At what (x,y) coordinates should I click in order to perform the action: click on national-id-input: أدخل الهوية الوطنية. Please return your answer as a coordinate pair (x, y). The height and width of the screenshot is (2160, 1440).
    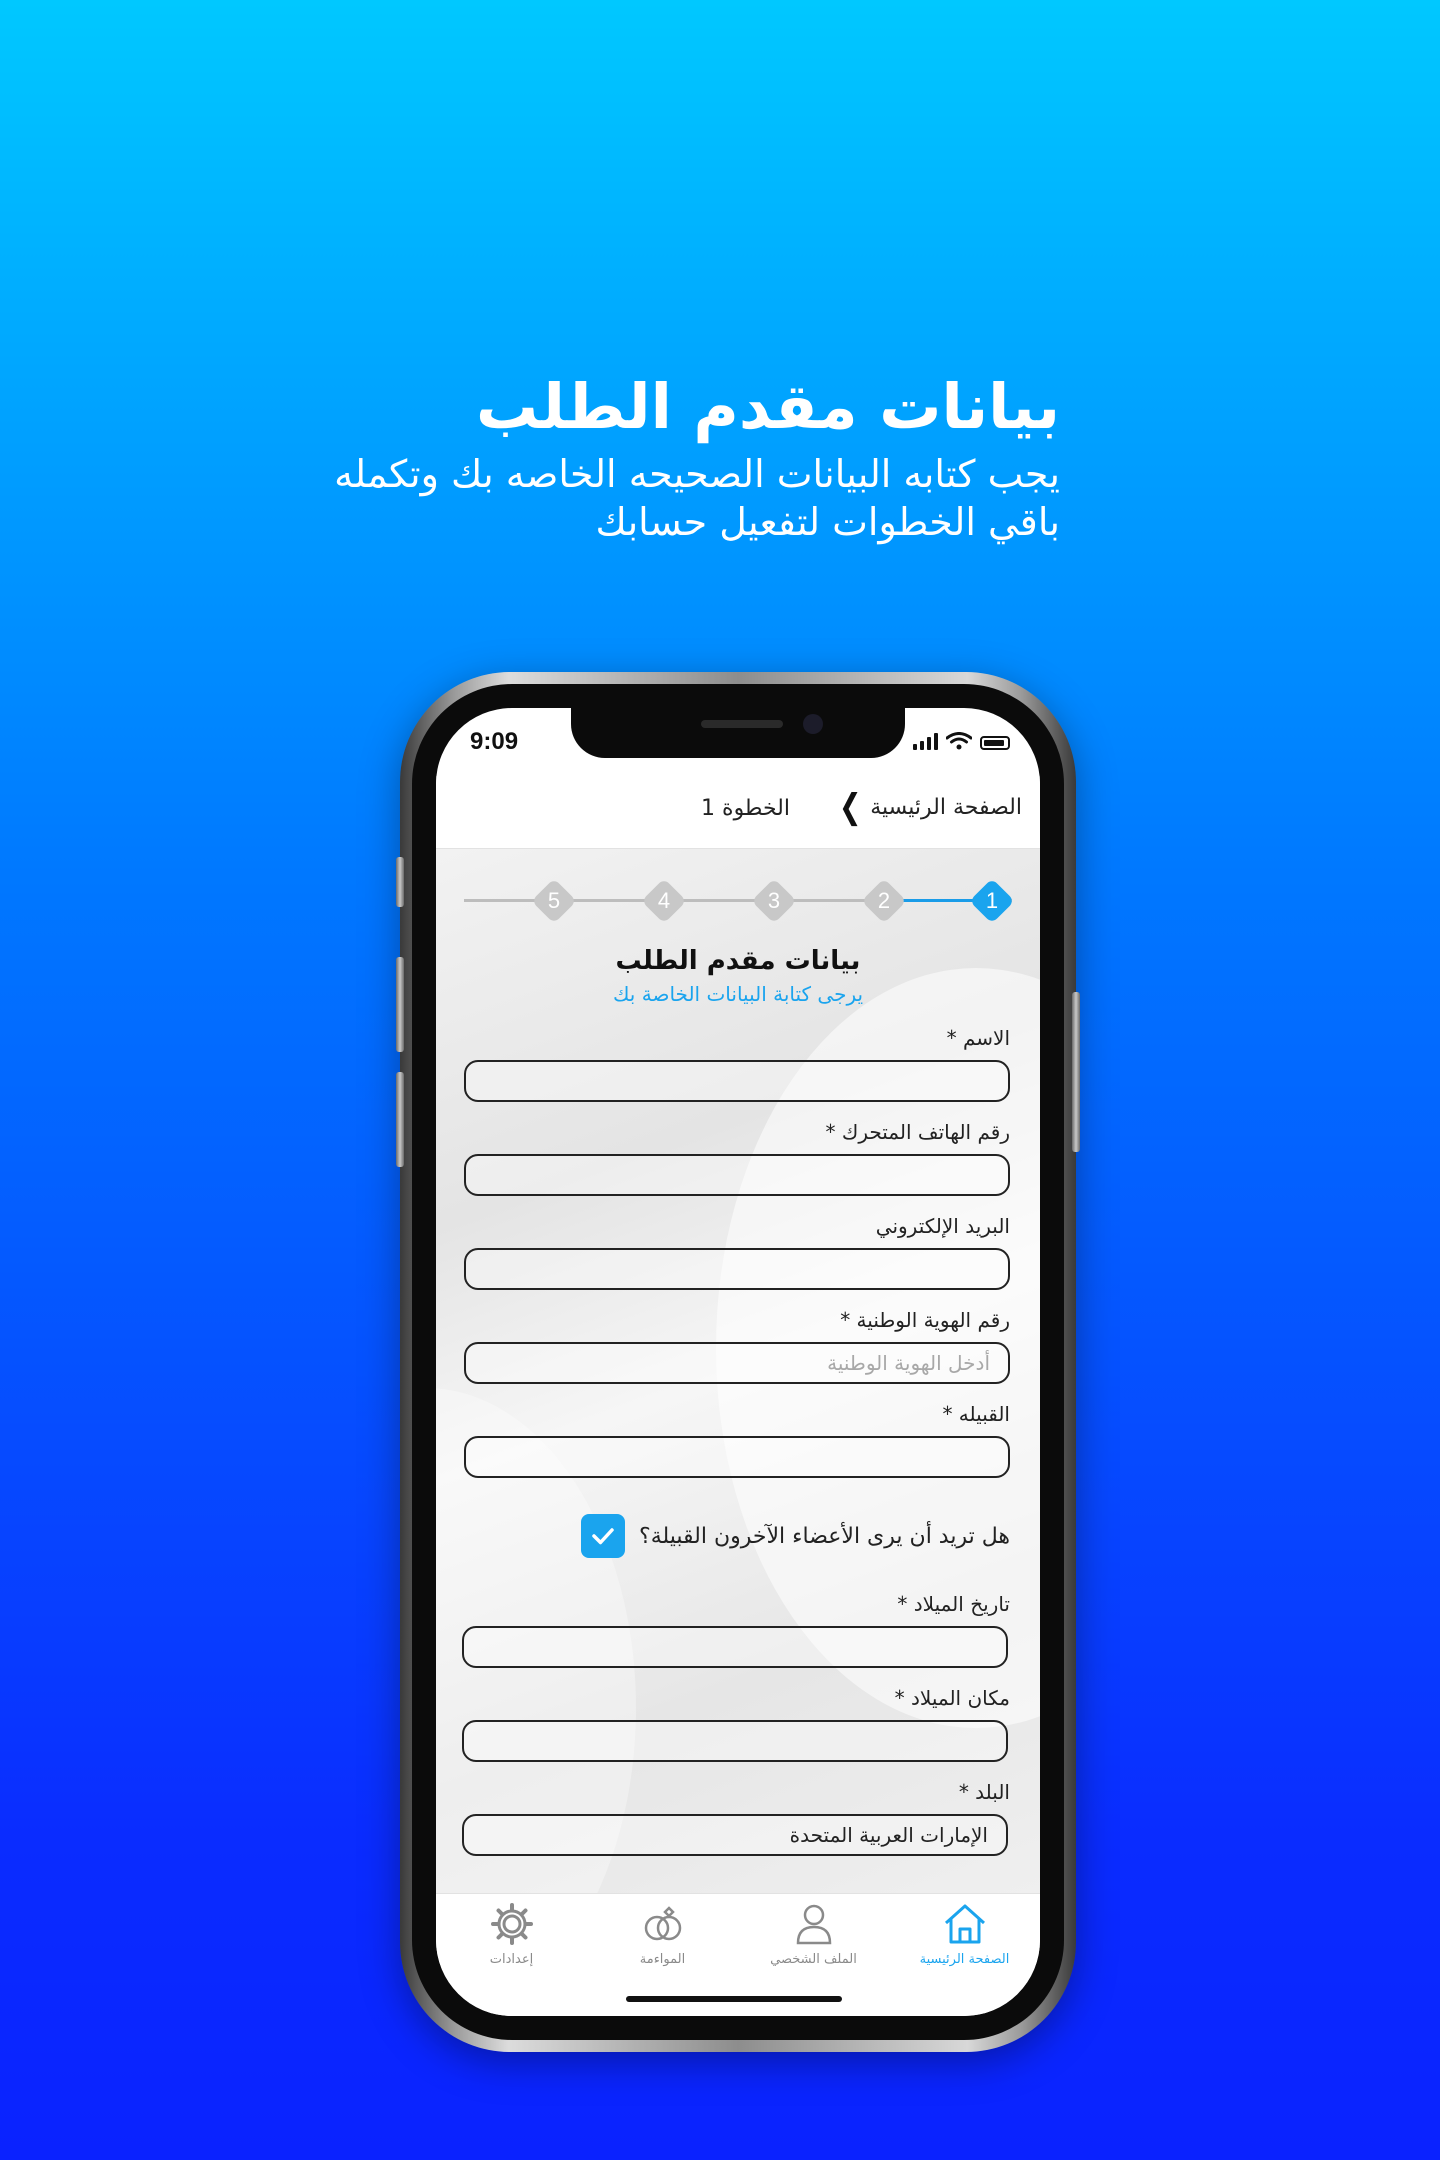
    Looking at the image, I should click on (737, 1363).